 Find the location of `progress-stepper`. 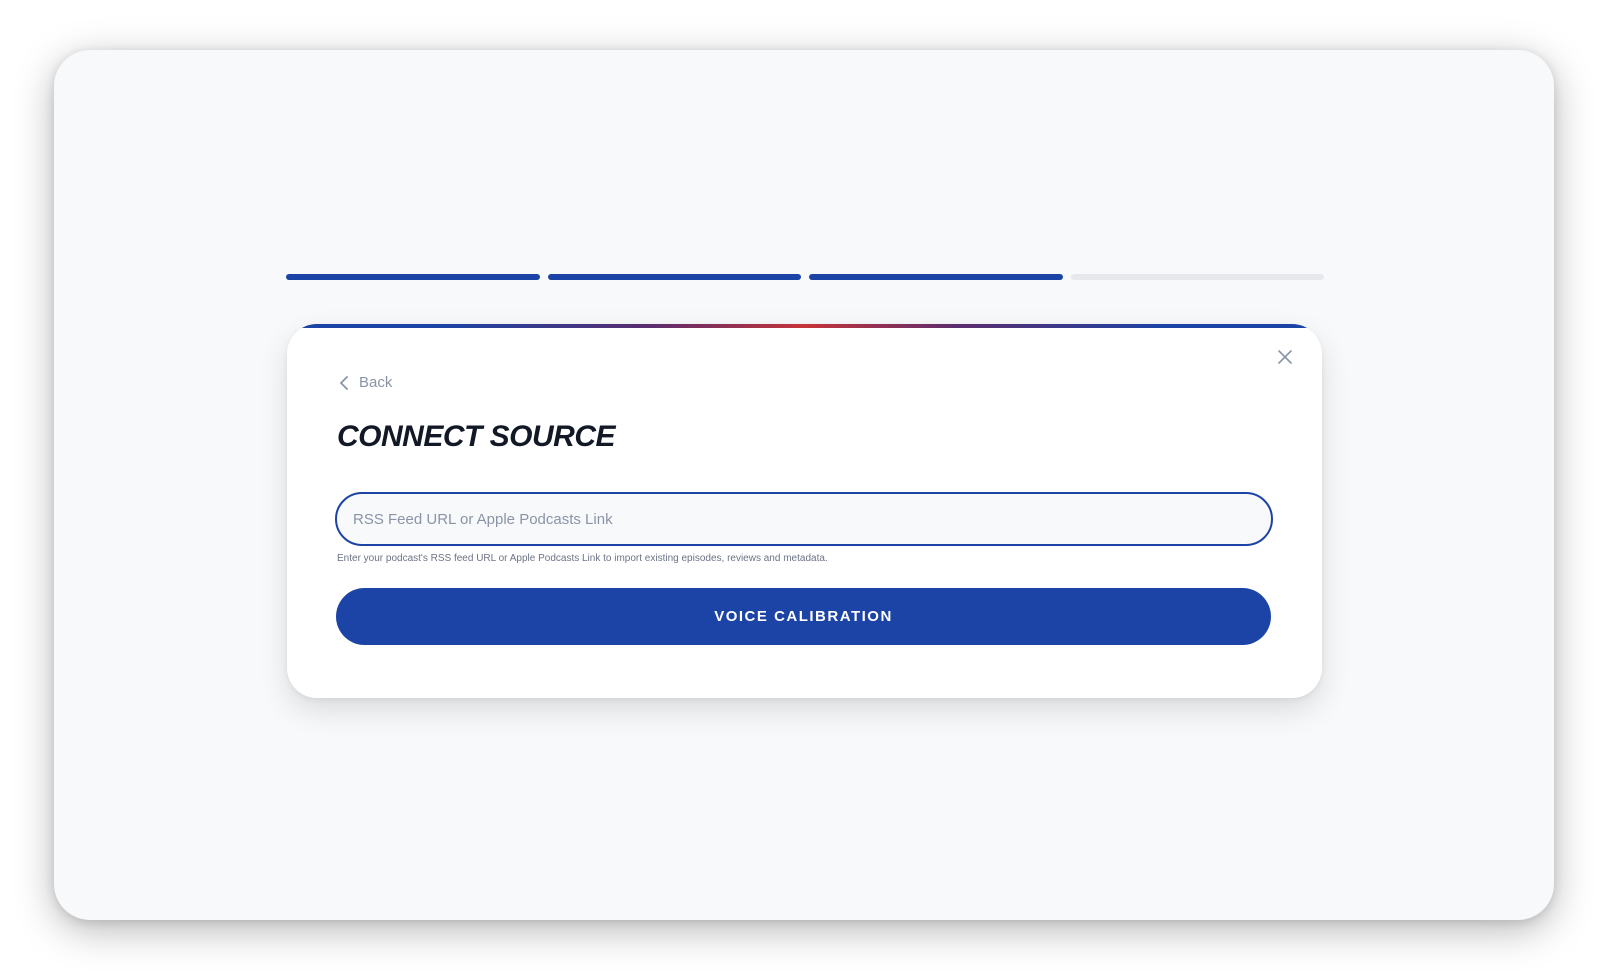

progress-stepper is located at coordinates (805, 277).